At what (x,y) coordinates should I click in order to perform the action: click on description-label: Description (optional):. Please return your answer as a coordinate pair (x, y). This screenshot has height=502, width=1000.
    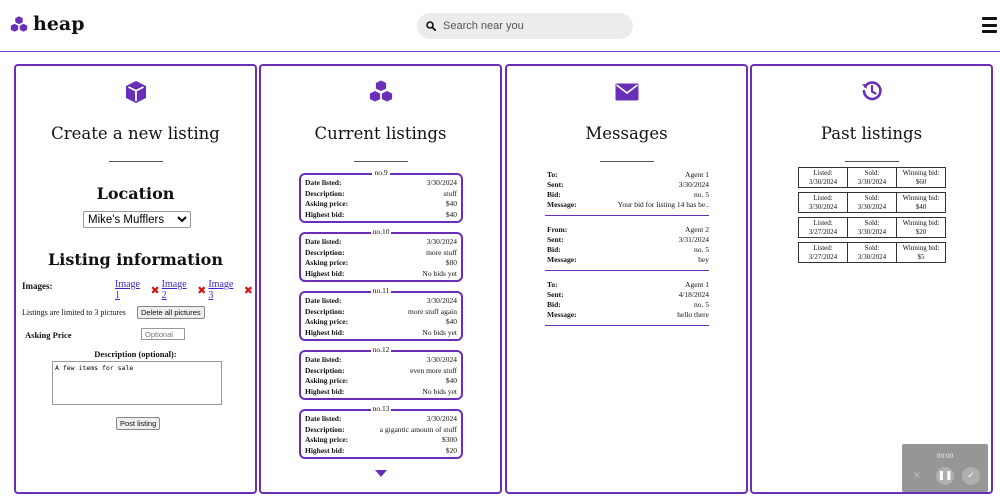
    Looking at the image, I should click on (135, 354).